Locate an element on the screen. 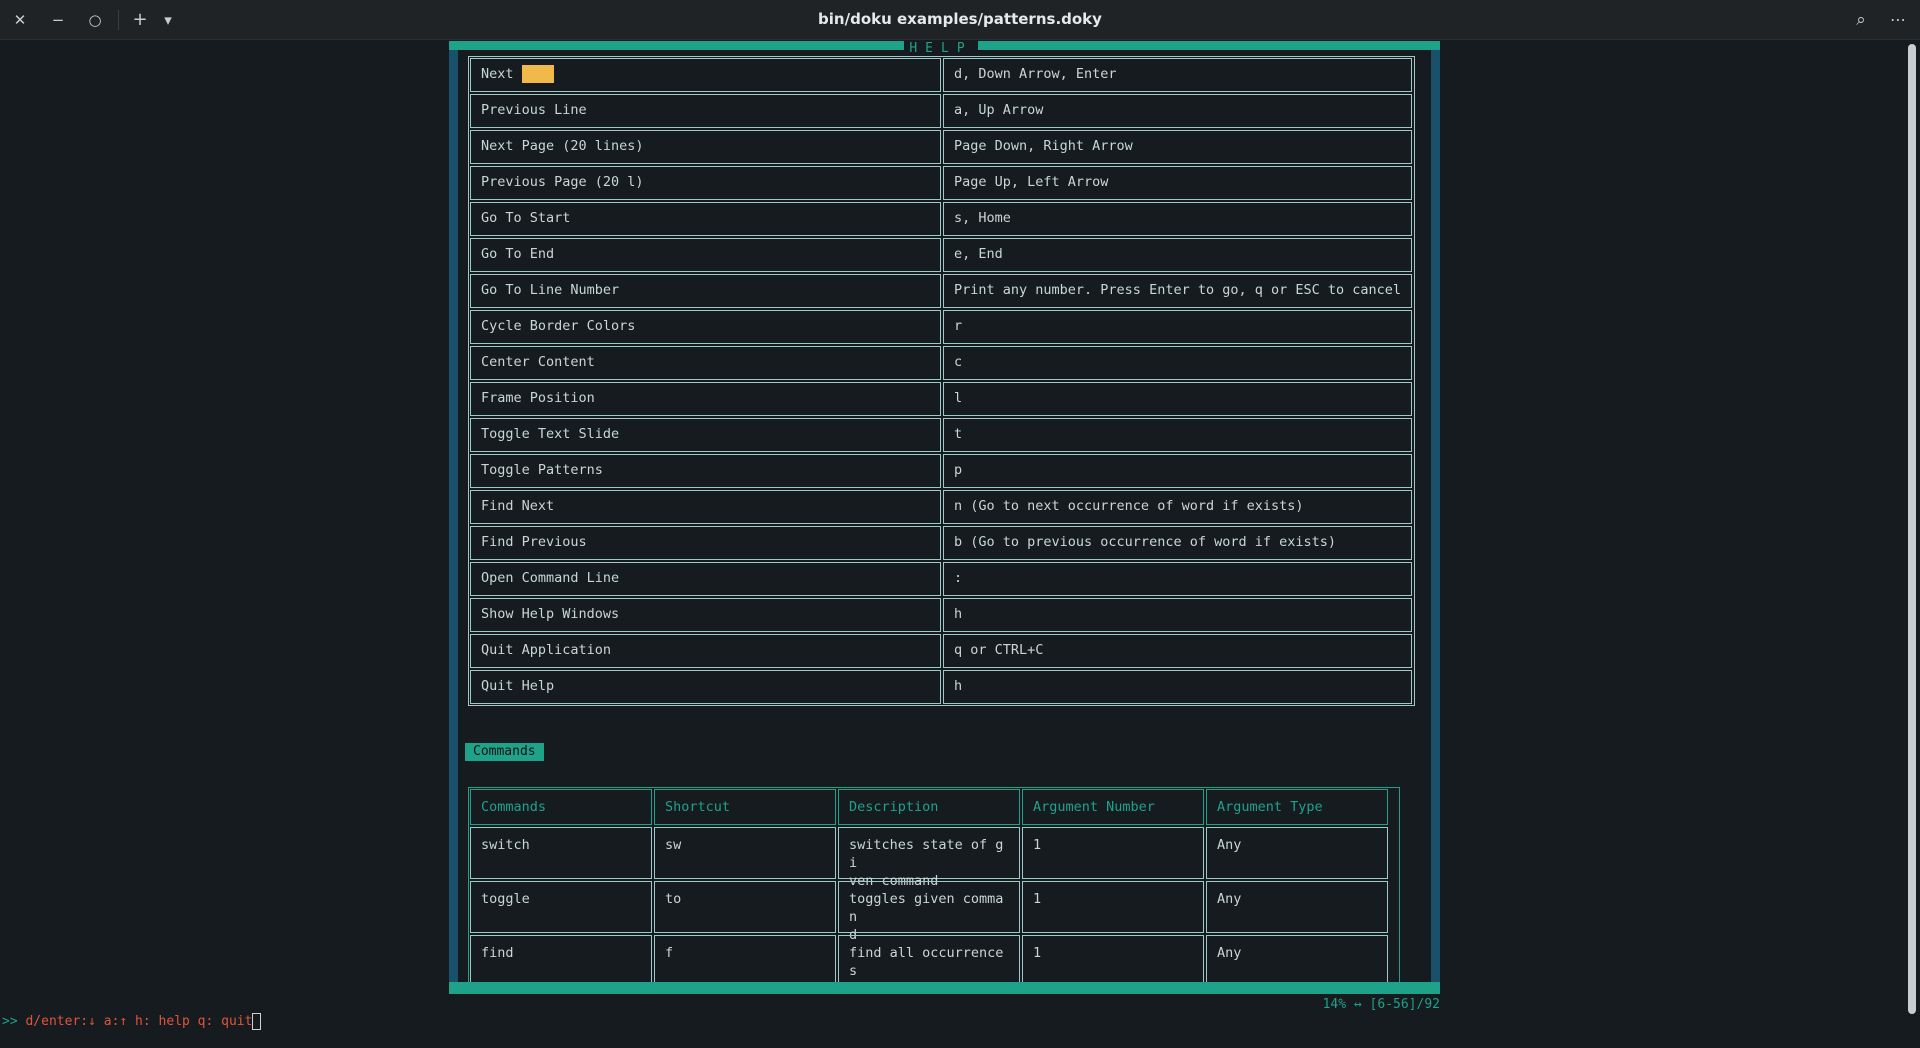 This screenshot has width=1920, height=1048. help-action-label: Frame Position is located at coordinates (538, 398).